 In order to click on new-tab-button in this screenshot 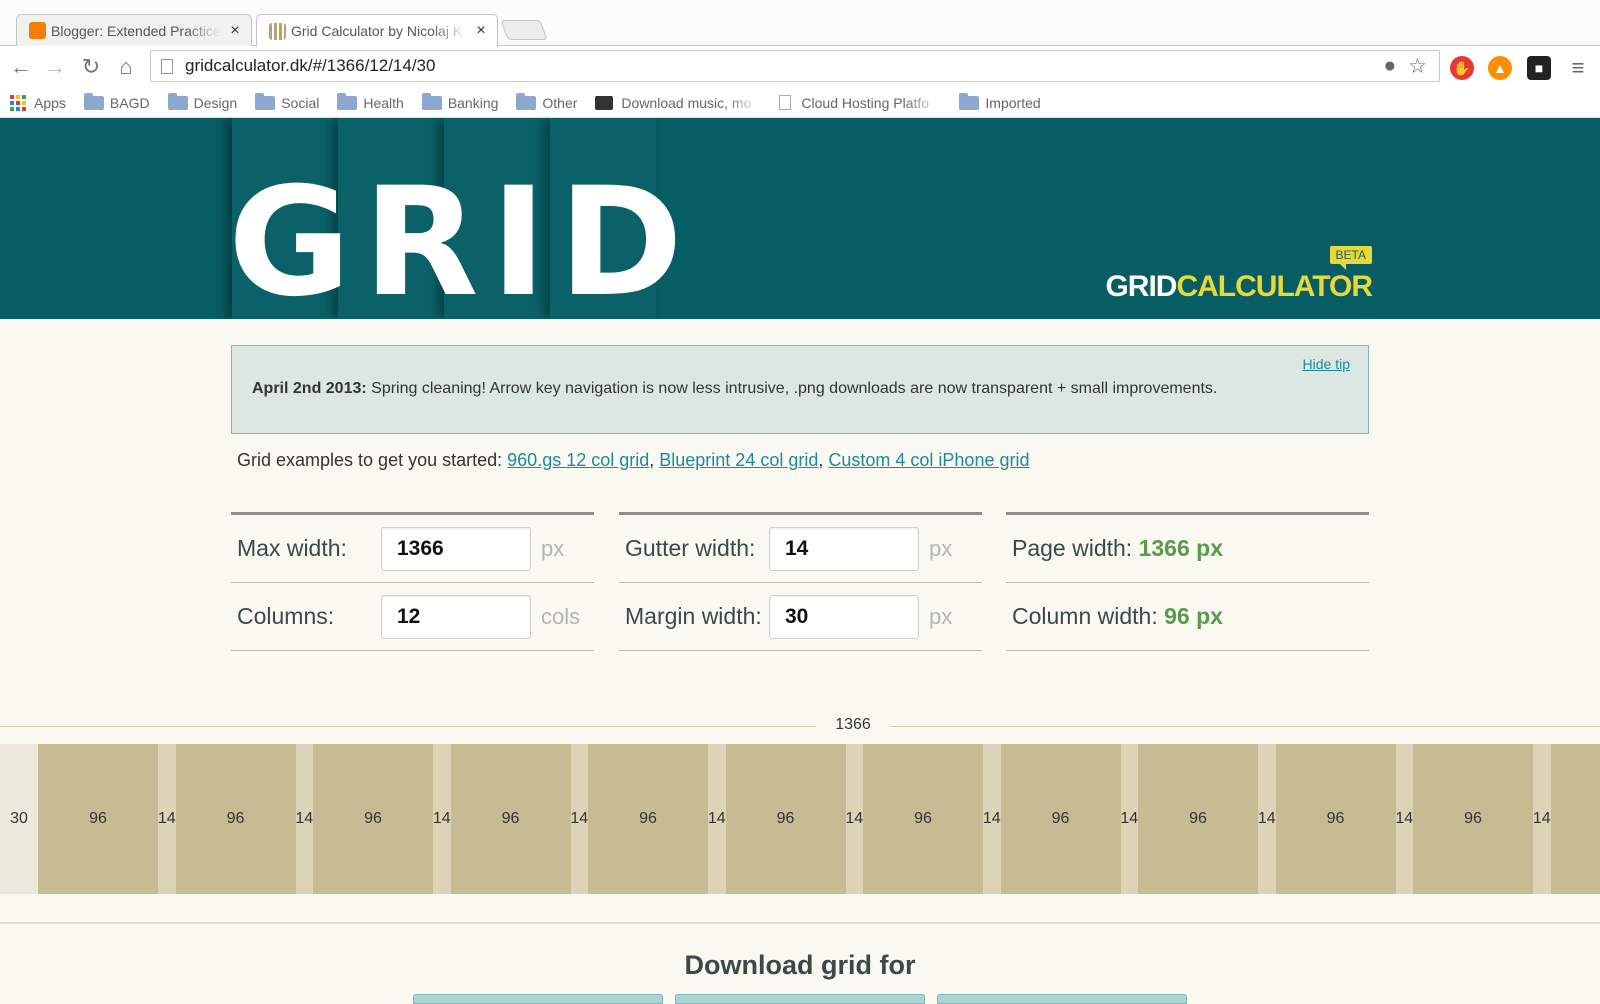, I will do `click(523, 30)`.